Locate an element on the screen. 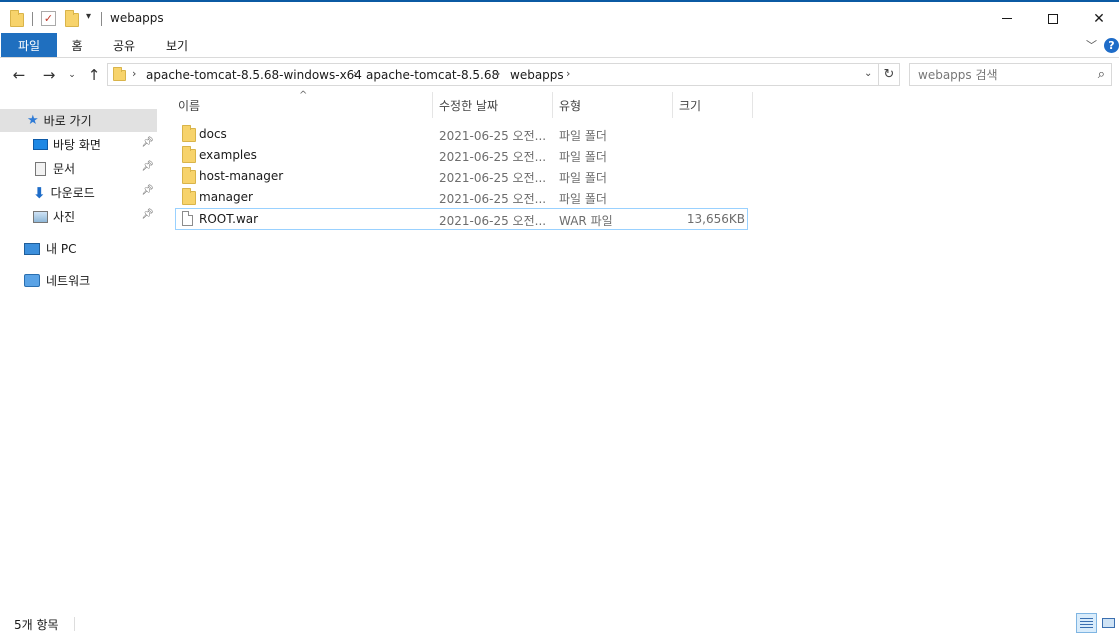  nav-item-network: 네트워크 is located at coordinates (78, 280).